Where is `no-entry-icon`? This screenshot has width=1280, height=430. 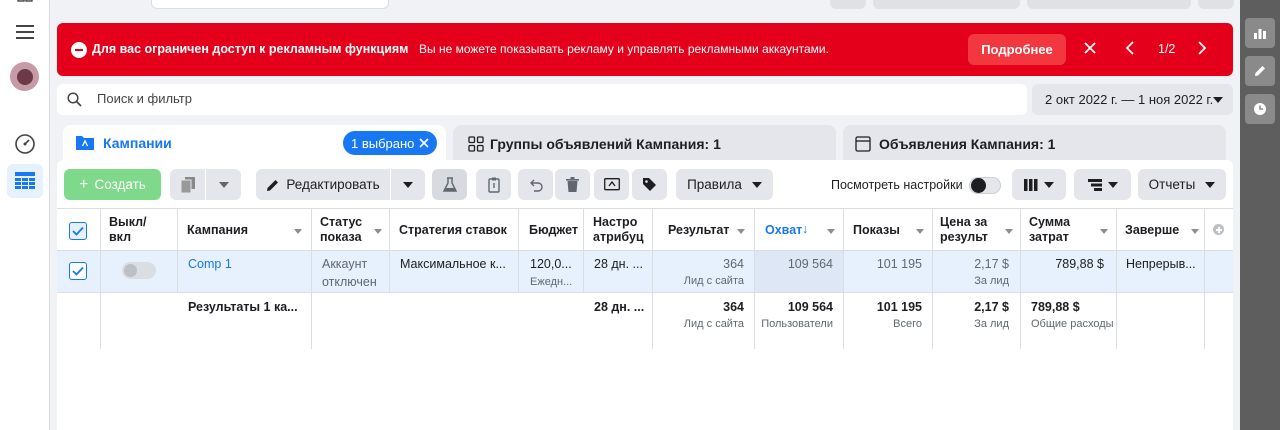 no-entry-icon is located at coordinates (79, 50).